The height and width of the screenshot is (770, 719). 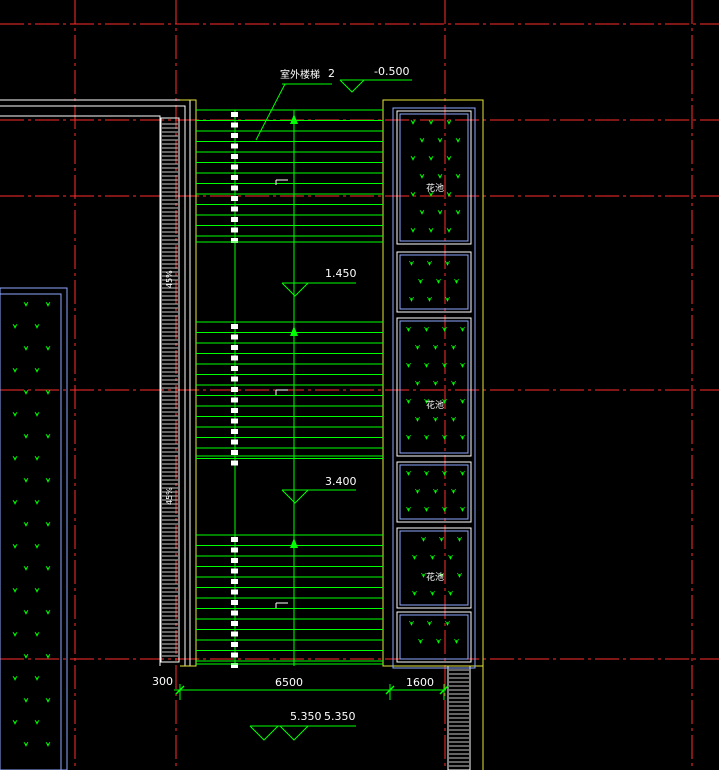 What do you see at coordinates (341, 273) in the screenshot?
I see `elevation-landing-1-label: 1.450` at bounding box center [341, 273].